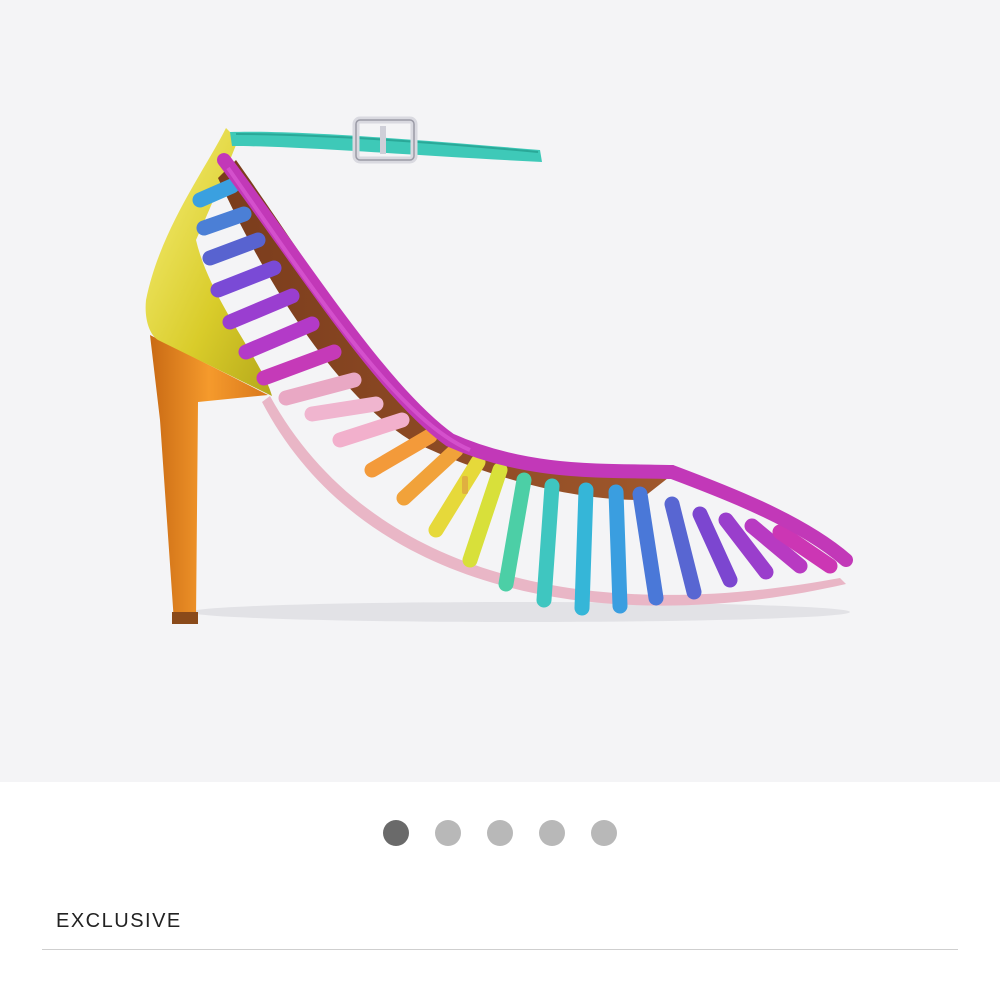 This screenshot has height=1000, width=1000. What do you see at coordinates (119, 921) in the screenshot?
I see `exclusive-badge: EXCLUSIVE` at bounding box center [119, 921].